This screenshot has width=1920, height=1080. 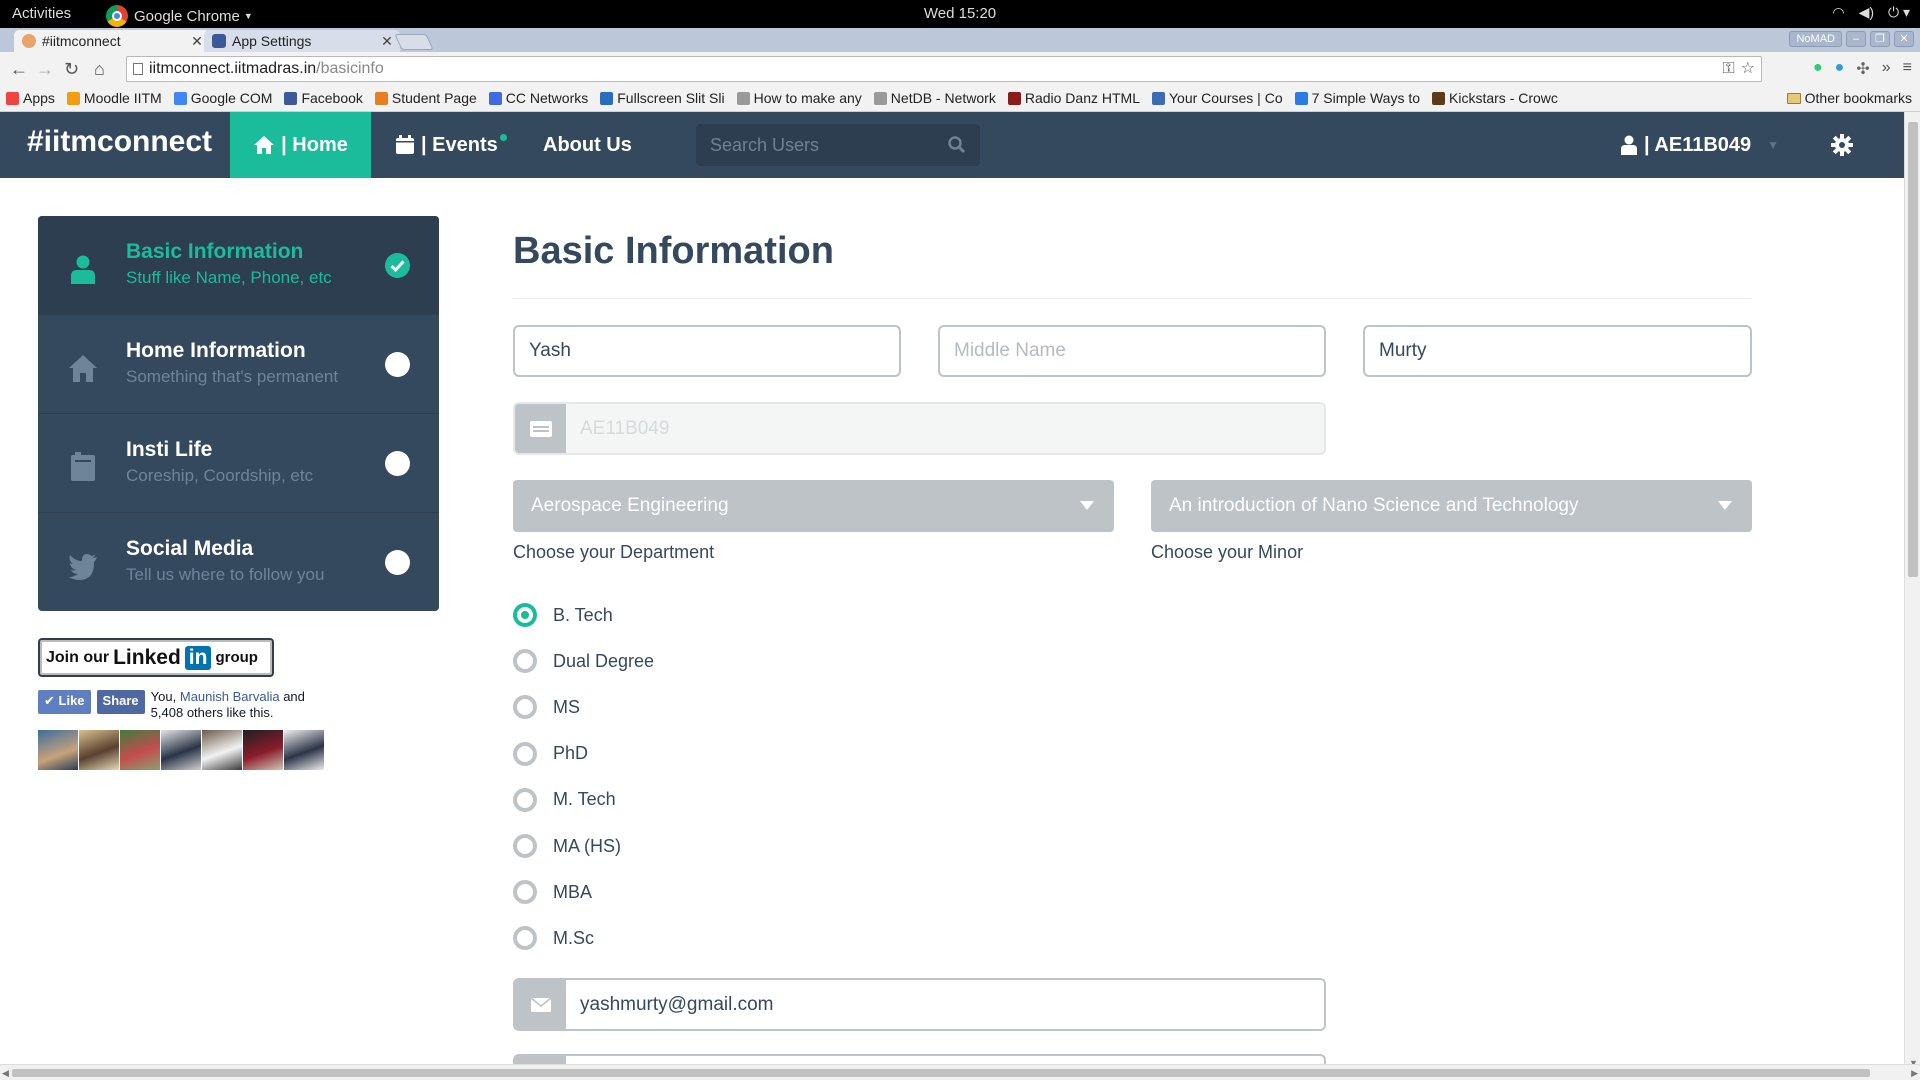 What do you see at coordinates (1914, 1073) in the screenshot?
I see `scroll-right-arrow-icon: ▶` at bounding box center [1914, 1073].